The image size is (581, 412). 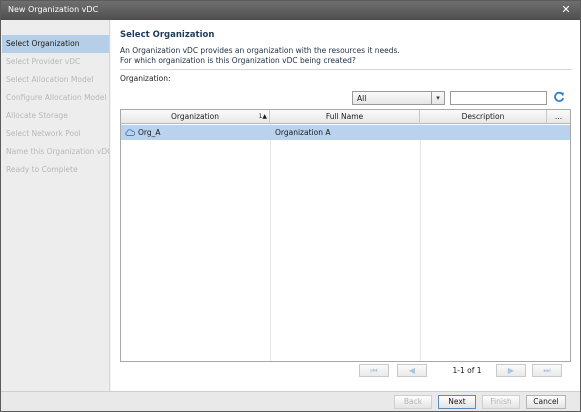 What do you see at coordinates (43, 61) in the screenshot?
I see `step-select-provider-vdc: Select Provider vDC` at bounding box center [43, 61].